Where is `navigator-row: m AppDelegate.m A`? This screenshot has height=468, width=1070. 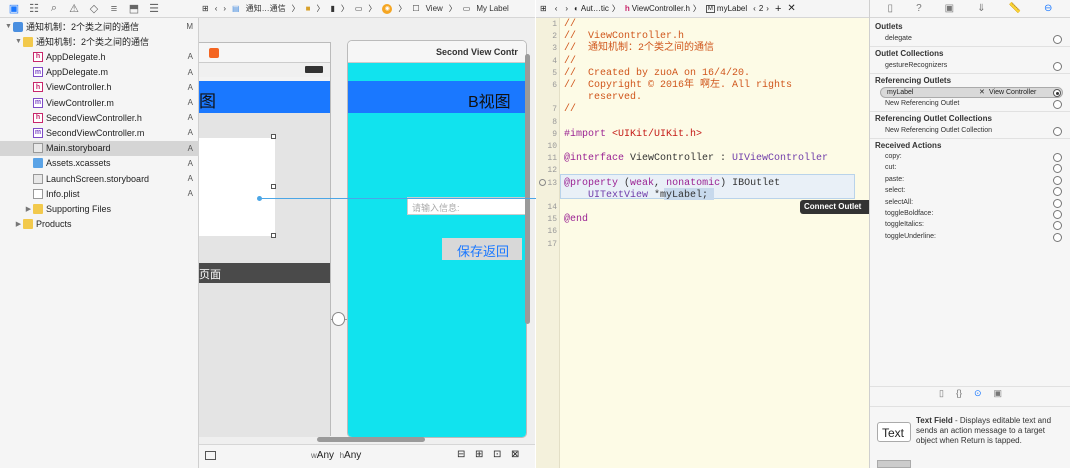 navigator-row: m AppDelegate.m A is located at coordinates (99, 72).